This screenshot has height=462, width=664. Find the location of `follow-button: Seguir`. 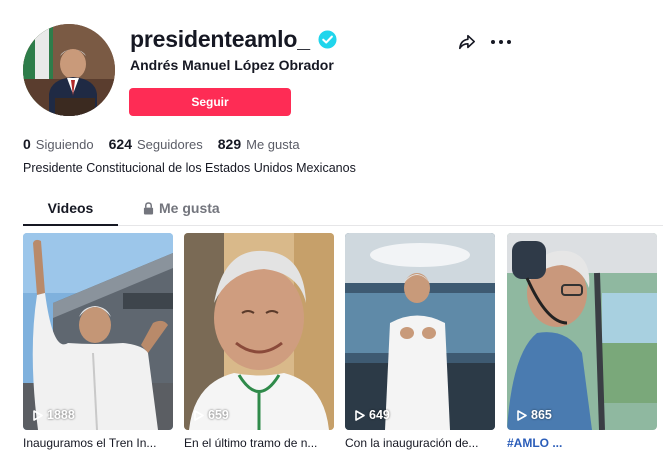

follow-button: Seguir is located at coordinates (210, 102).